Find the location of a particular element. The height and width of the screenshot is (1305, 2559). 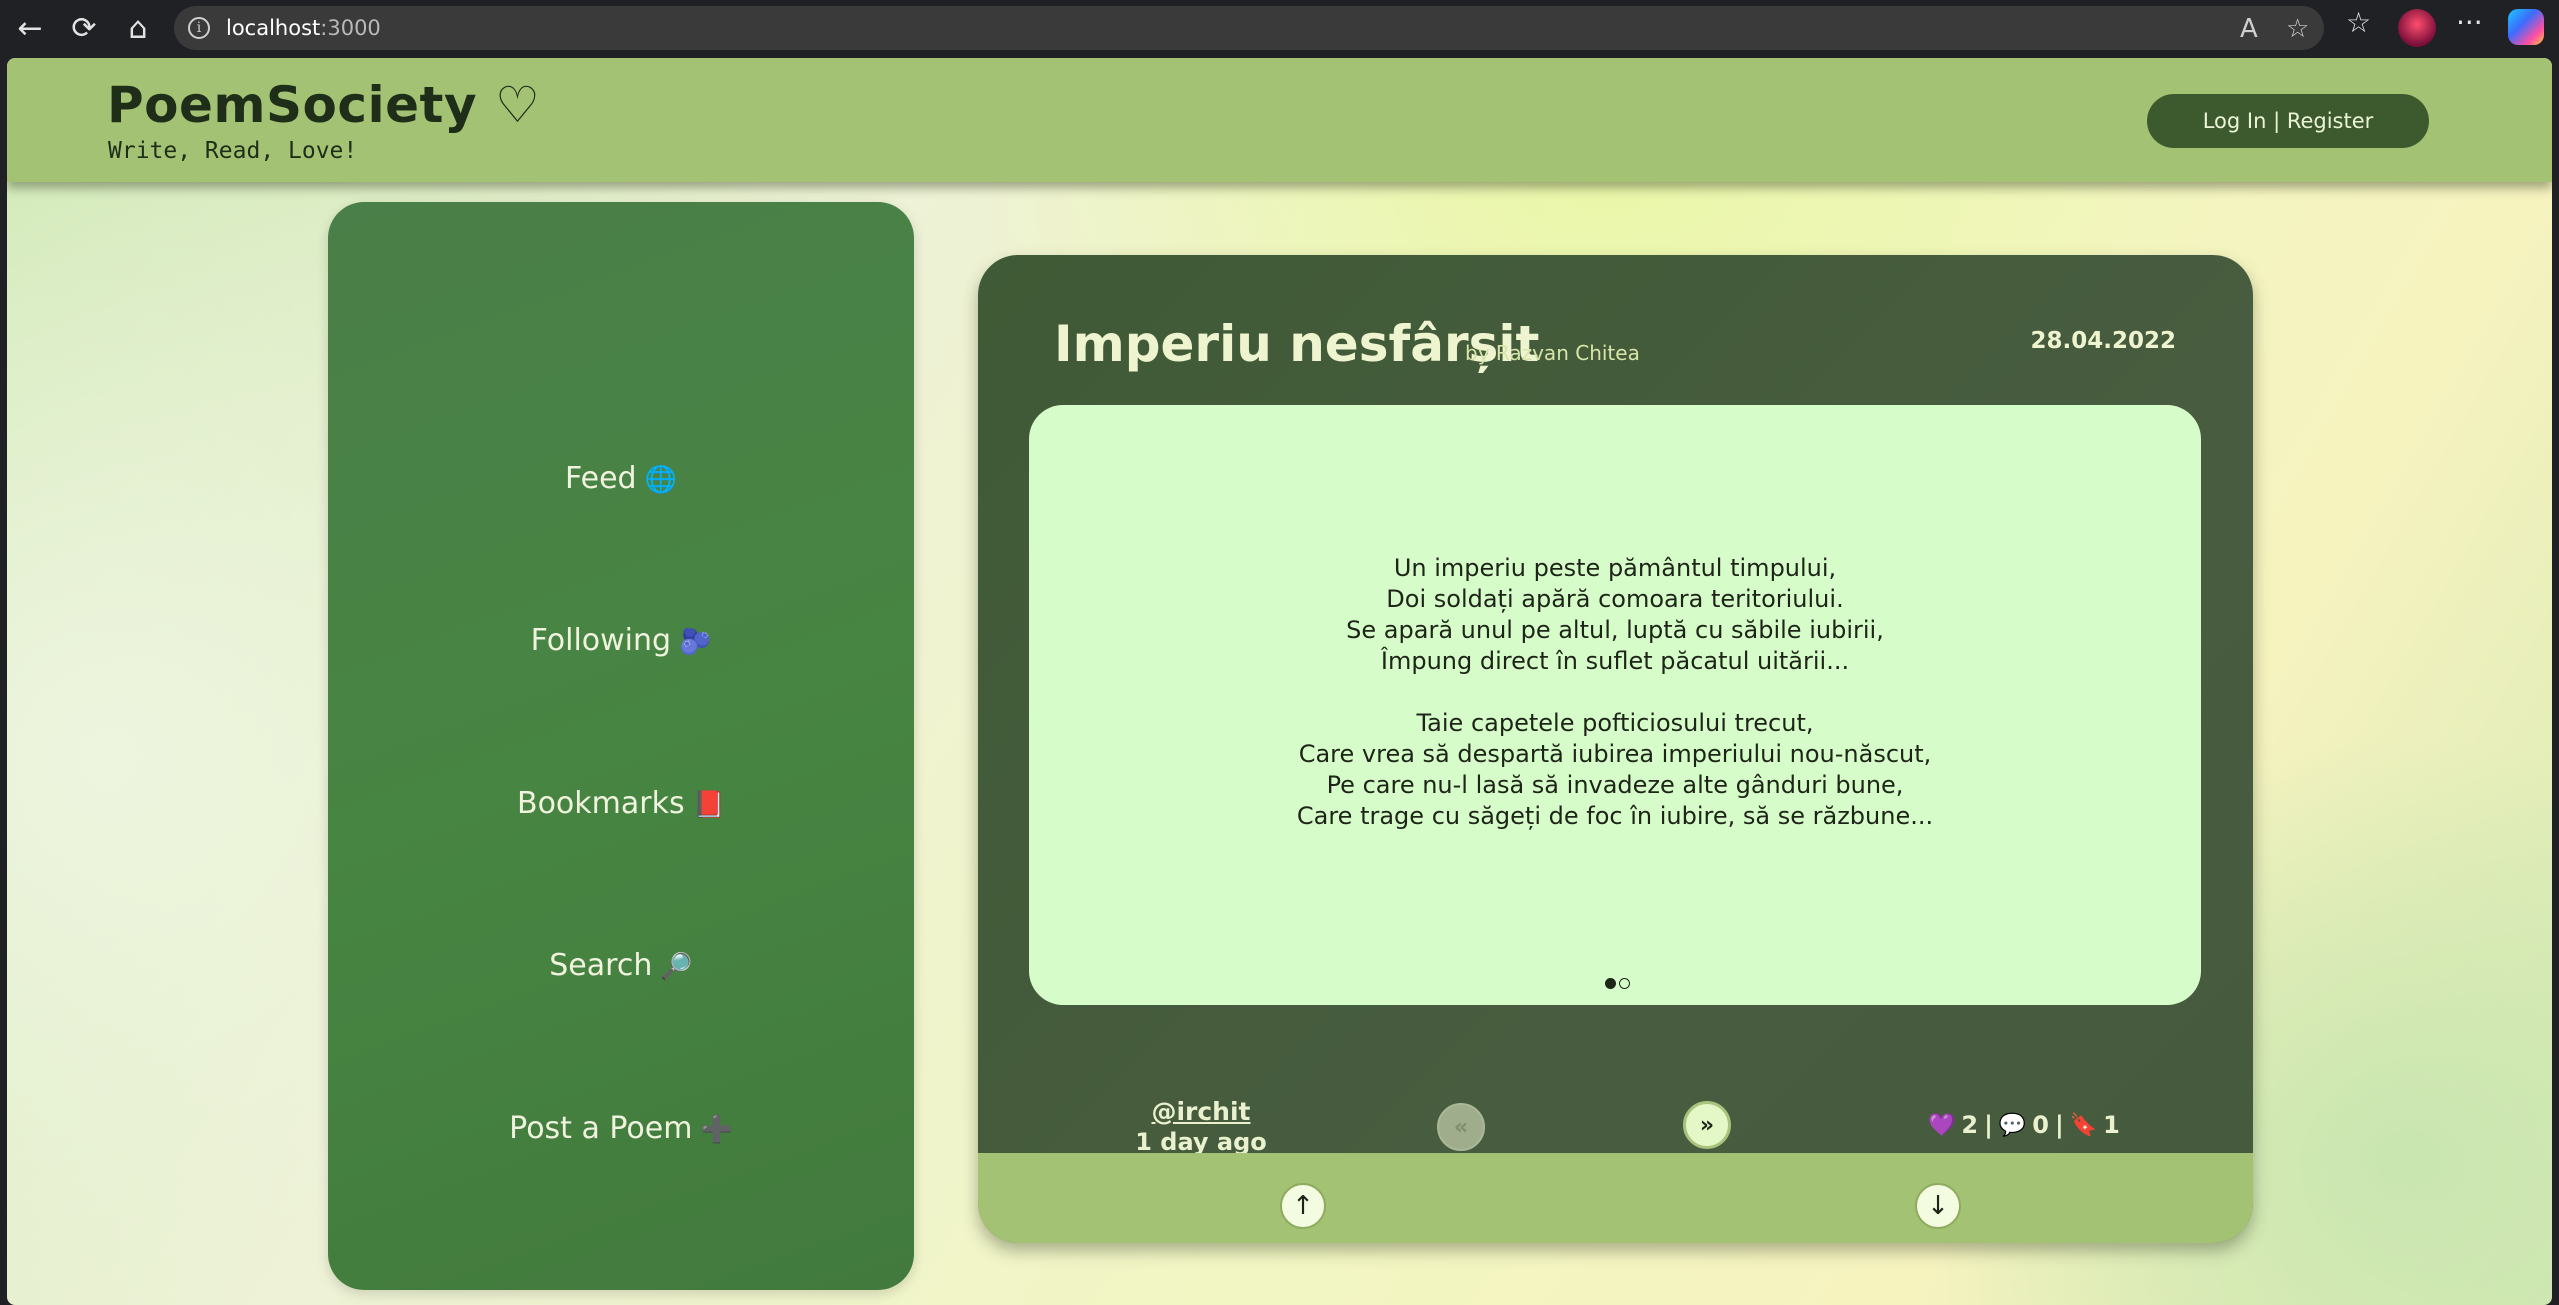

card-footer: ↑ ↓ is located at coordinates (1615, 1198).